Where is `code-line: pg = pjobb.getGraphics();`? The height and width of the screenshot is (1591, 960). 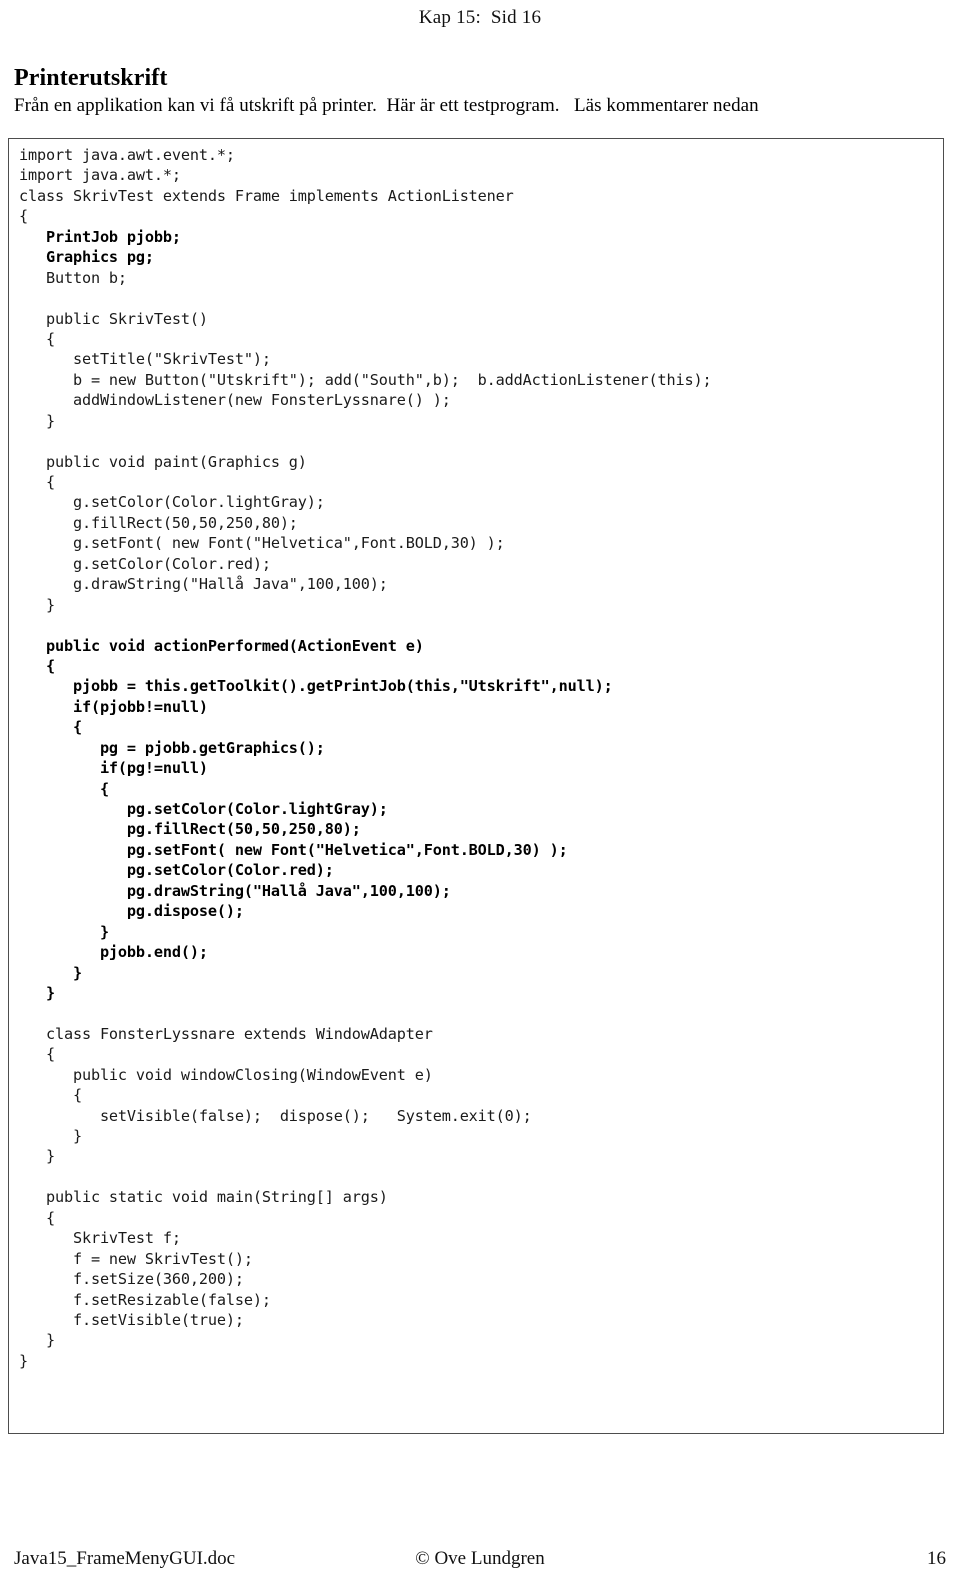 code-line: pg = pjobb.getGraphics(); is located at coordinates (172, 747).